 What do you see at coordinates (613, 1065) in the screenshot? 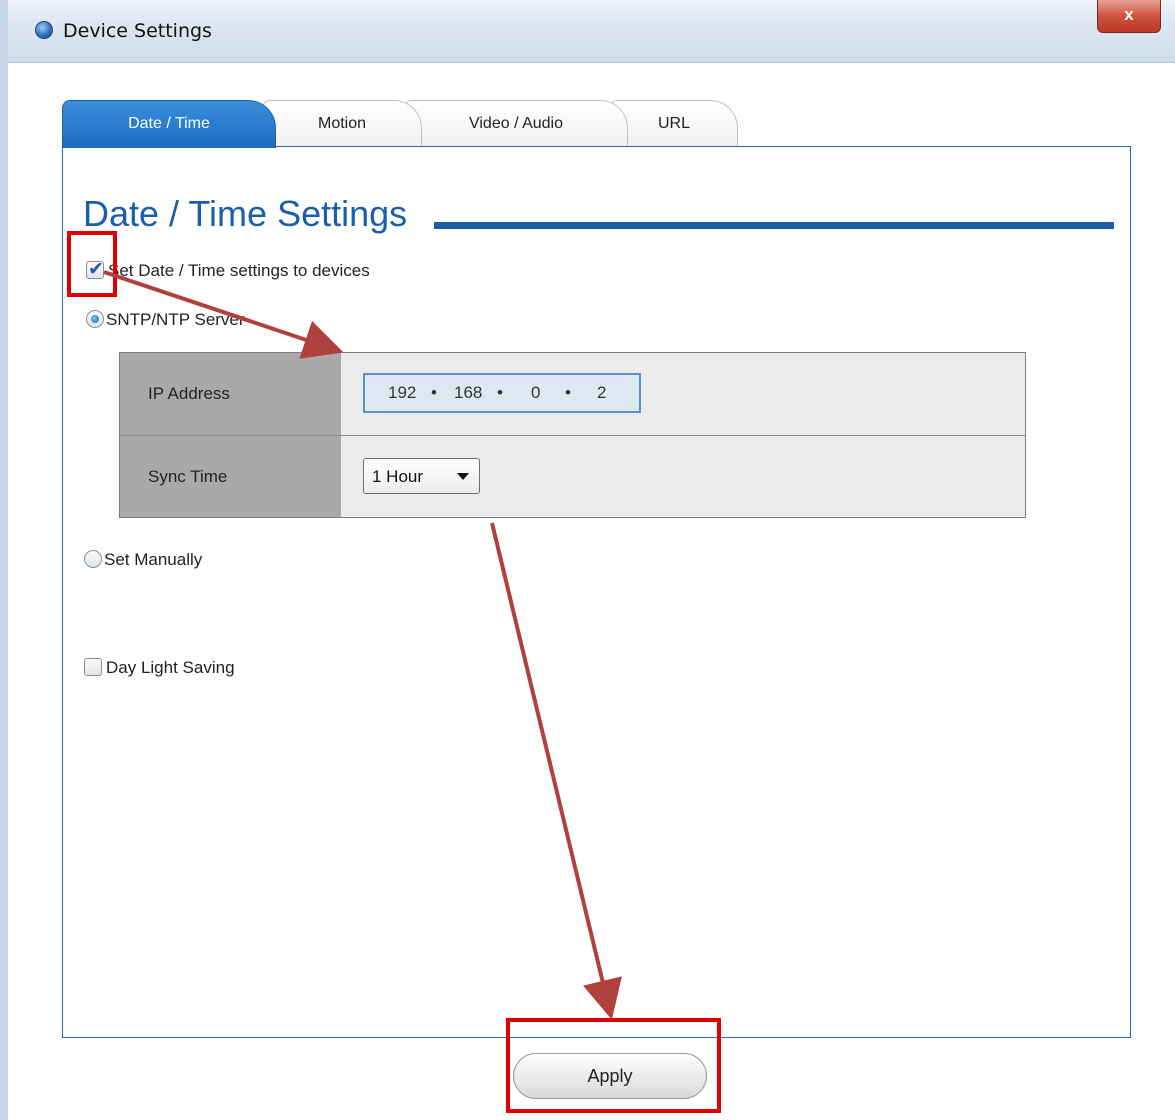
I see `annotation-box-apply` at bounding box center [613, 1065].